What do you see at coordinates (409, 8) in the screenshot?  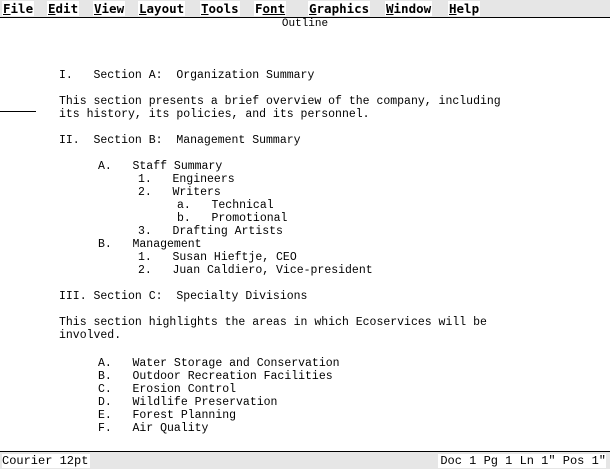 I see `menu-window: Window` at bounding box center [409, 8].